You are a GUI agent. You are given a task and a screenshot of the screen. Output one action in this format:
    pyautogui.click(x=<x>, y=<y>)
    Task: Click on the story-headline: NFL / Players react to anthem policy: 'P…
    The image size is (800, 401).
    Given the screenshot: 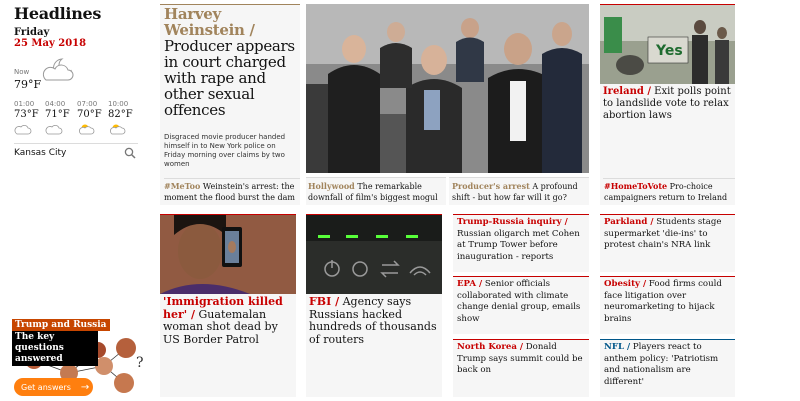 What is the action you would take?
    pyautogui.click(x=668, y=365)
    